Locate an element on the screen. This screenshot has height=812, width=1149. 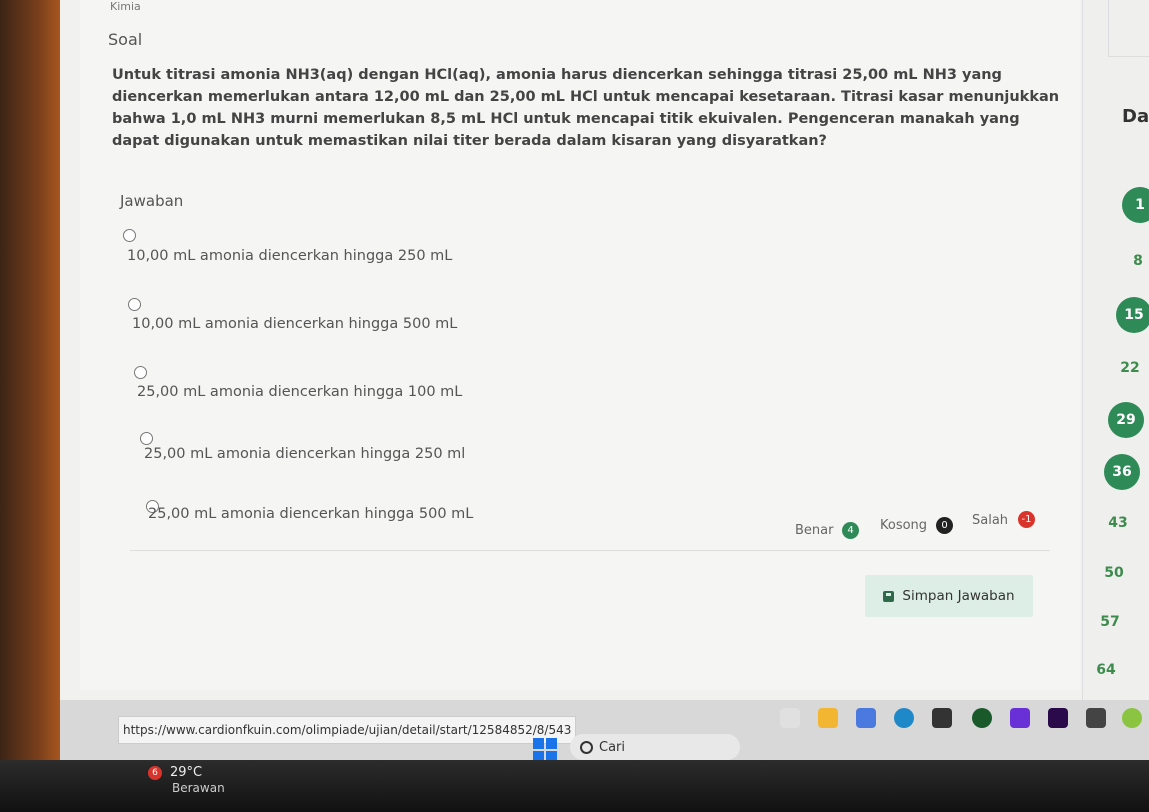
nav-question-43: 43 is located at coordinates (1118, 523).